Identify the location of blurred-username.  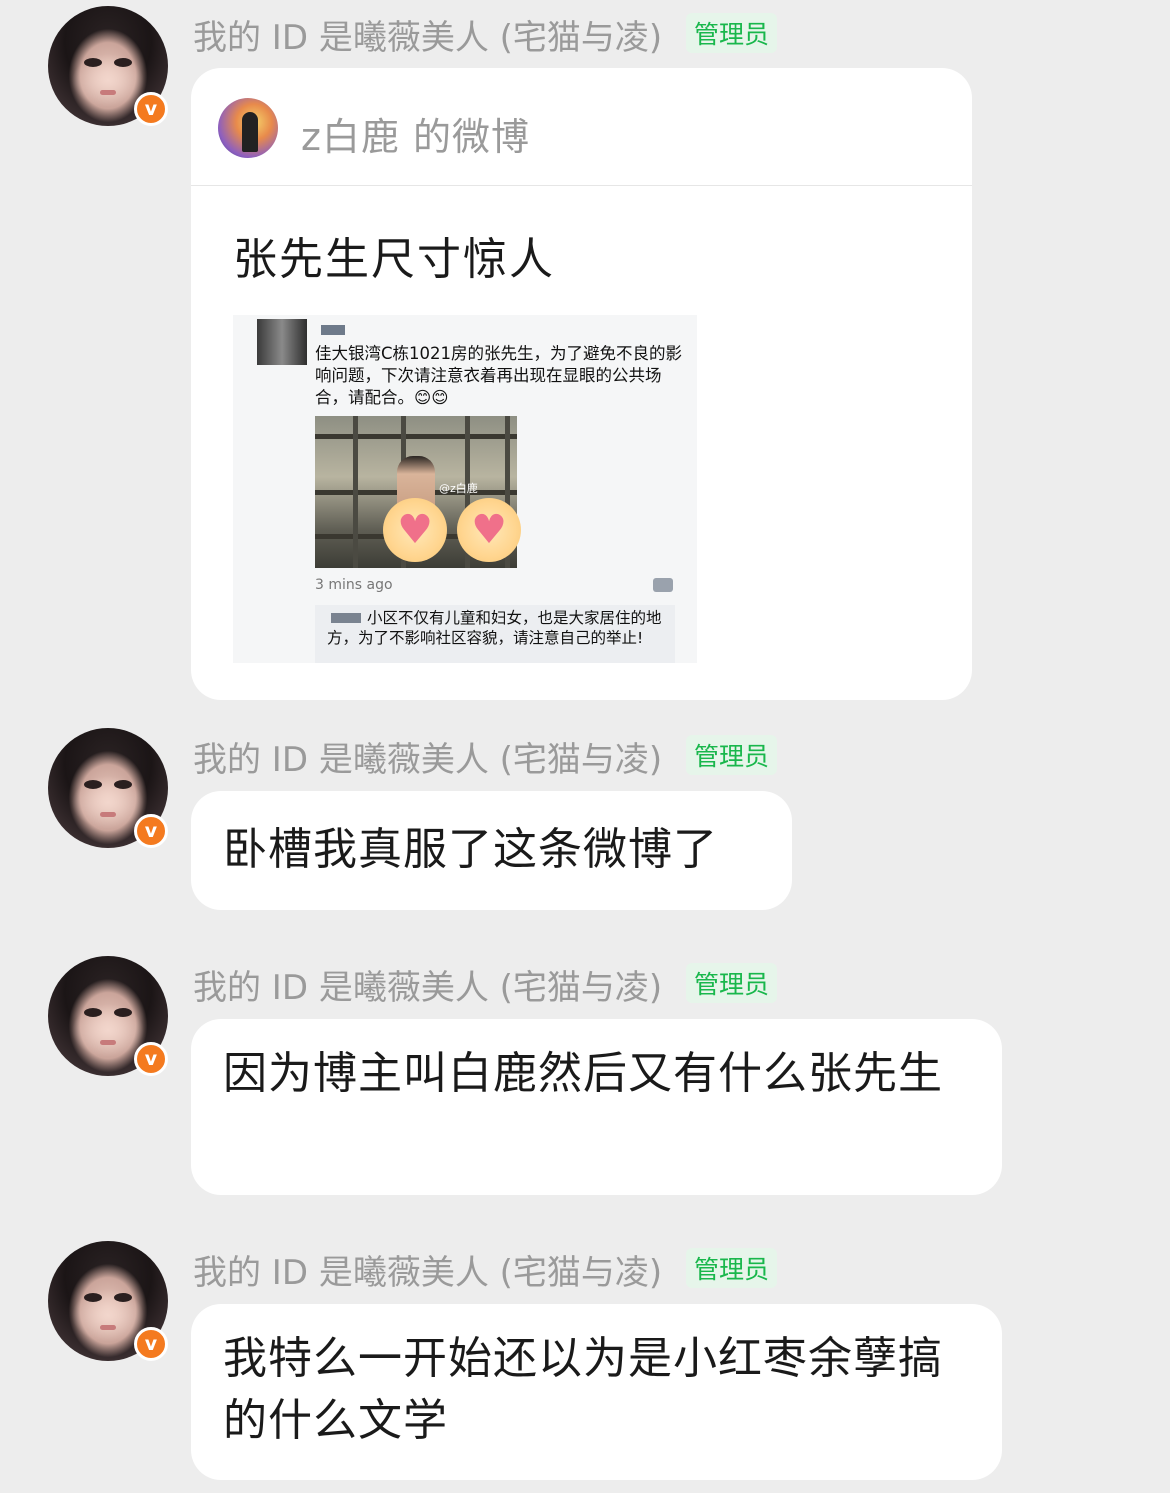
(333, 330).